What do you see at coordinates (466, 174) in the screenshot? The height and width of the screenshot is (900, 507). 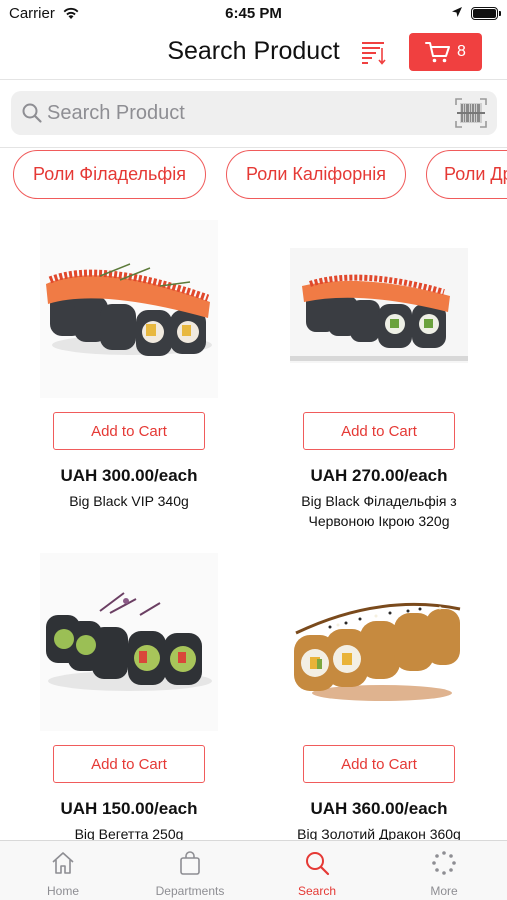 I see `category-chip: Роли Др` at bounding box center [466, 174].